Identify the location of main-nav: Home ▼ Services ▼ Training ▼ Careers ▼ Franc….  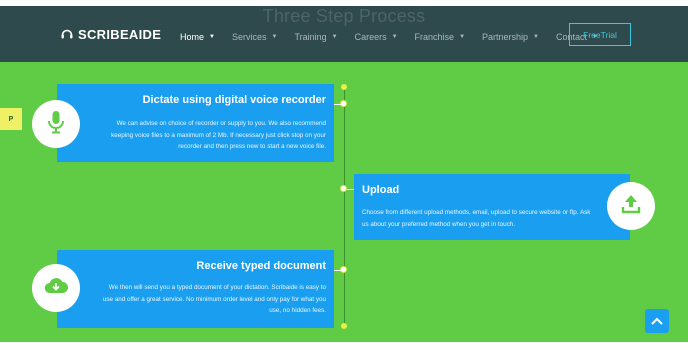
(397, 37).